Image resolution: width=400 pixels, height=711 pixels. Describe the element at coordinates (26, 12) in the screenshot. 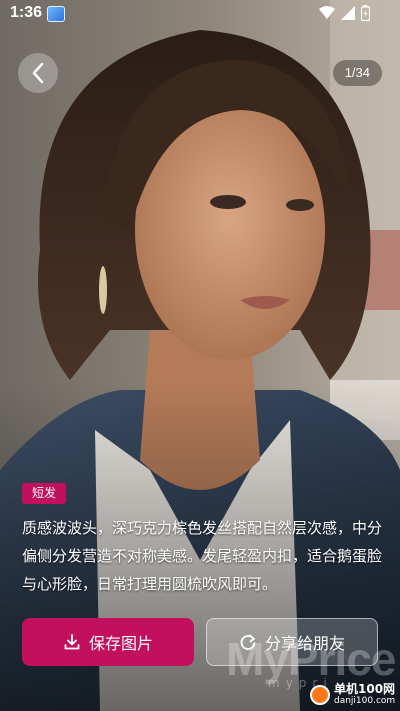

I see `status-time: 1:36` at that location.